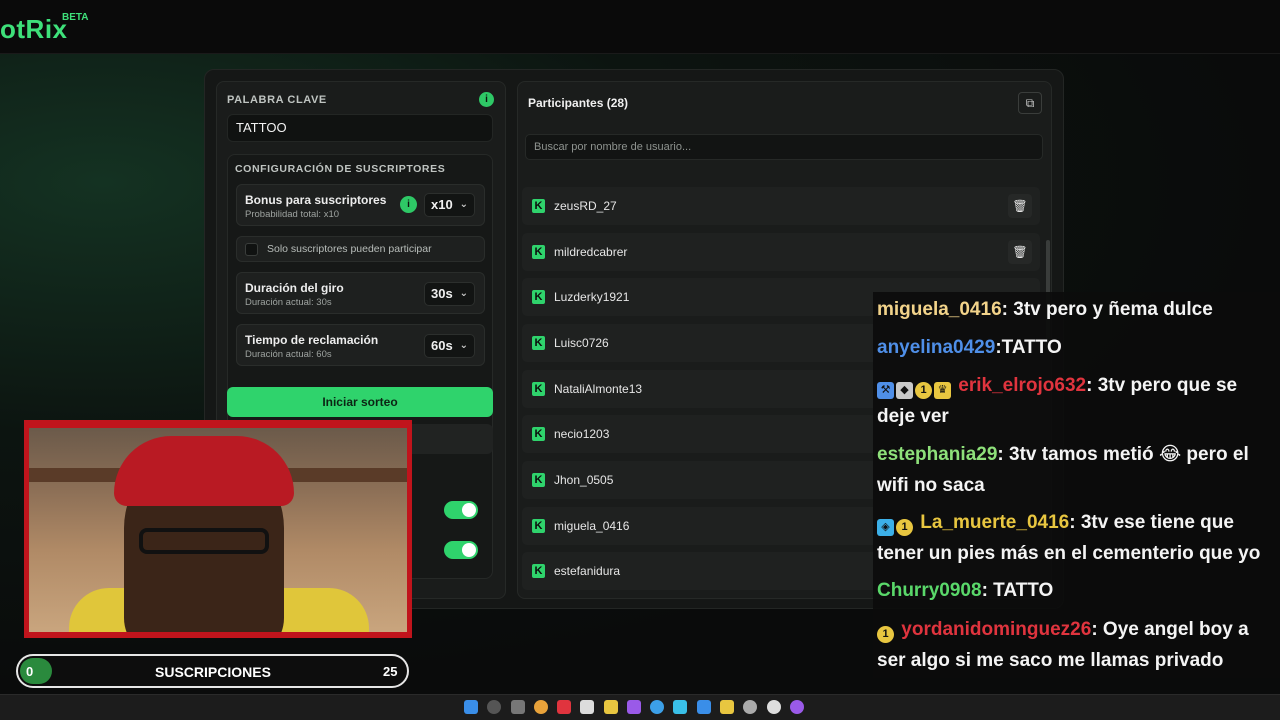  Describe the element at coordinates (277, 100) in the screenshot. I see `keyword-title: PALABRA CLAVE` at that location.